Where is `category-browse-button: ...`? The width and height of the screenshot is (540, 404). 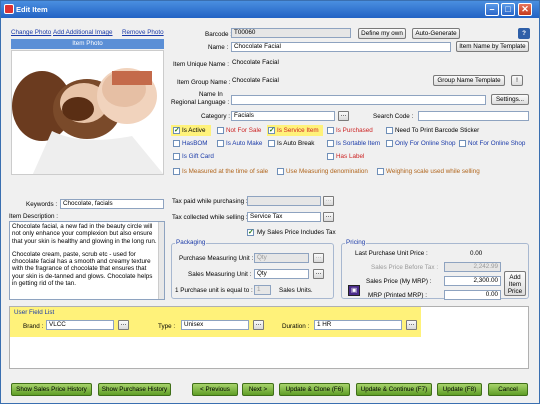 category-browse-button: ... is located at coordinates (343, 116).